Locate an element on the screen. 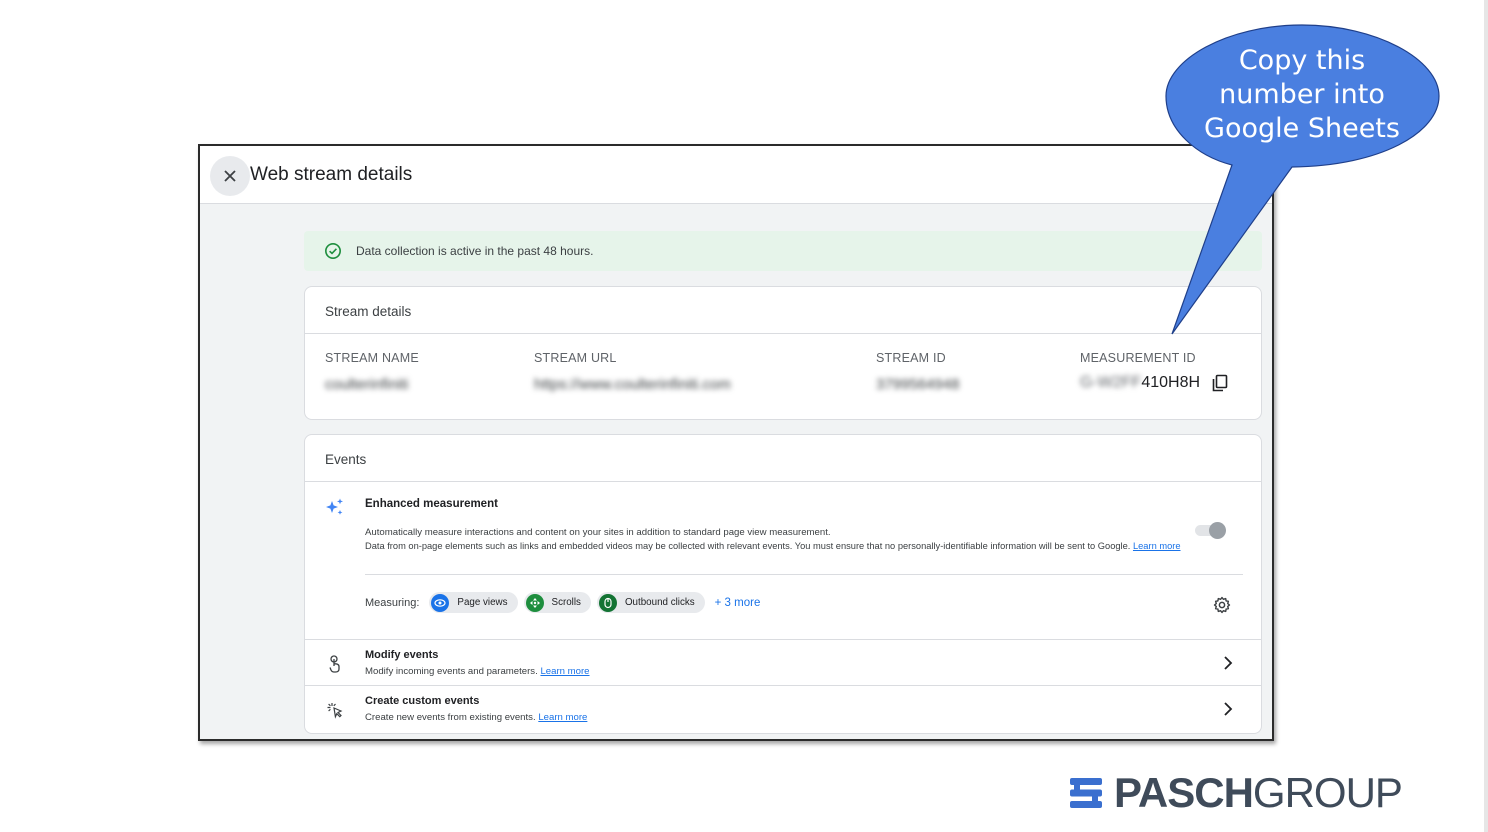 This screenshot has width=1488, height=832. more-link: + 3 more is located at coordinates (738, 603).